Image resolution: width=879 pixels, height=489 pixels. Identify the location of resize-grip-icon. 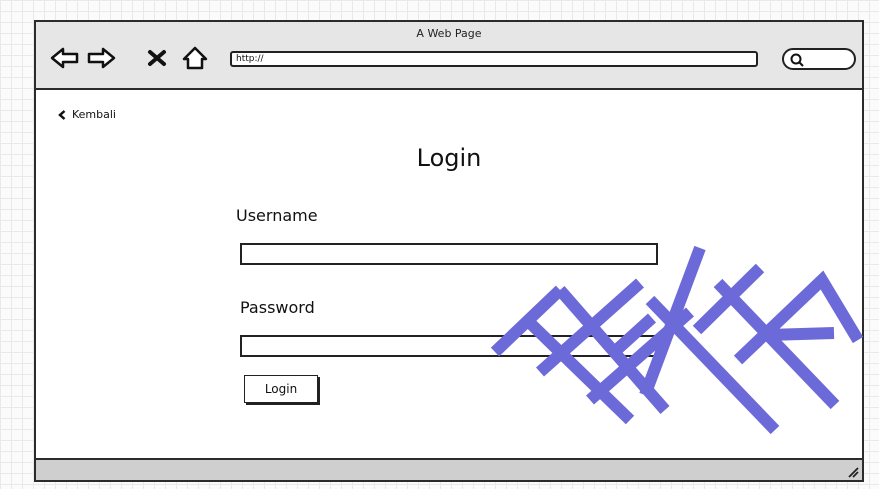
(852, 471).